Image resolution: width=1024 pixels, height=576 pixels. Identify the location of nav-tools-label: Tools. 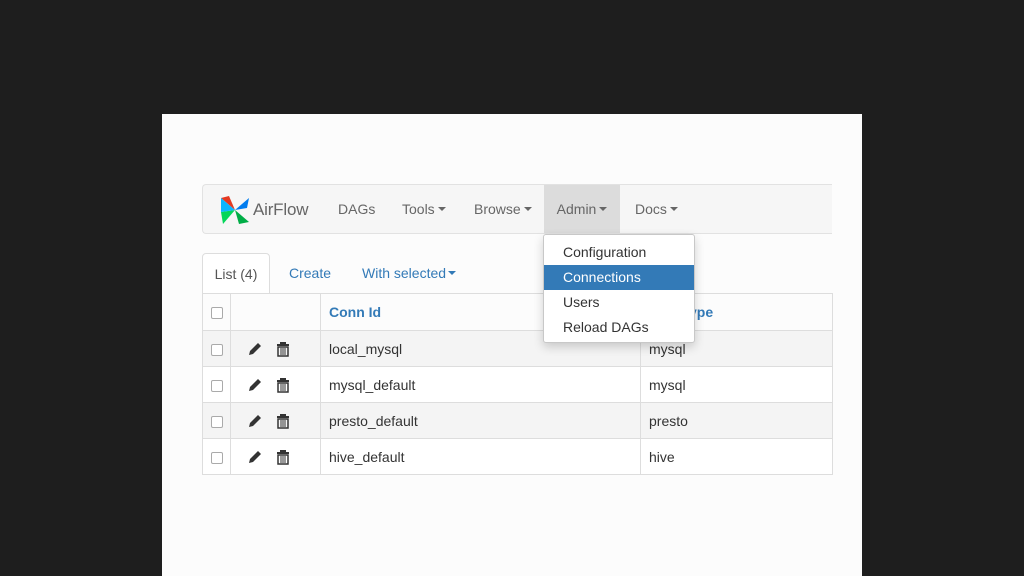
(418, 209).